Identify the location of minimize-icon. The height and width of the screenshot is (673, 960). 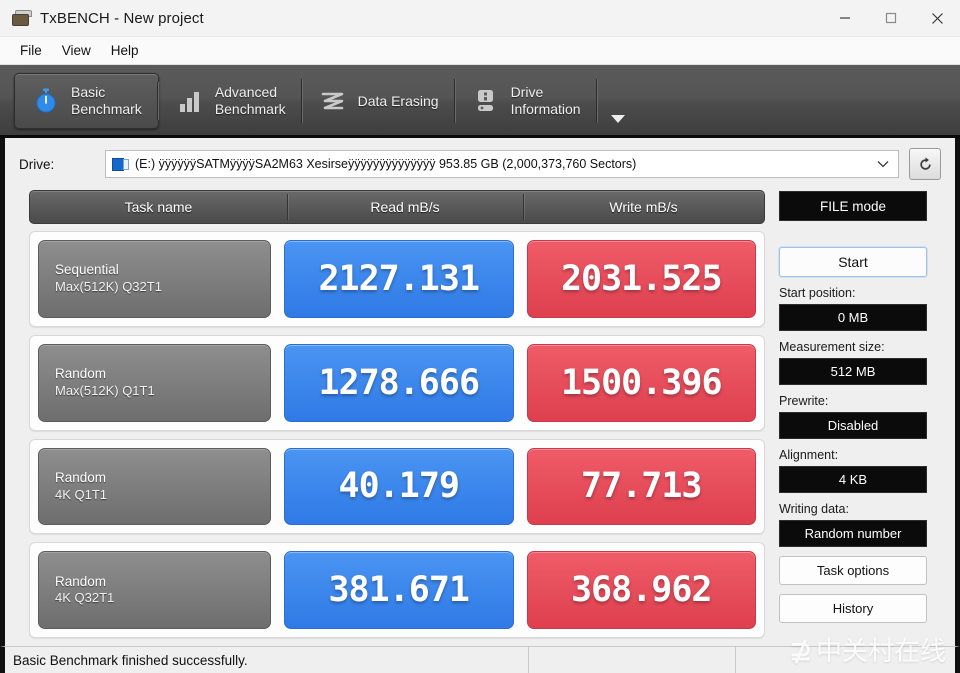
(845, 18).